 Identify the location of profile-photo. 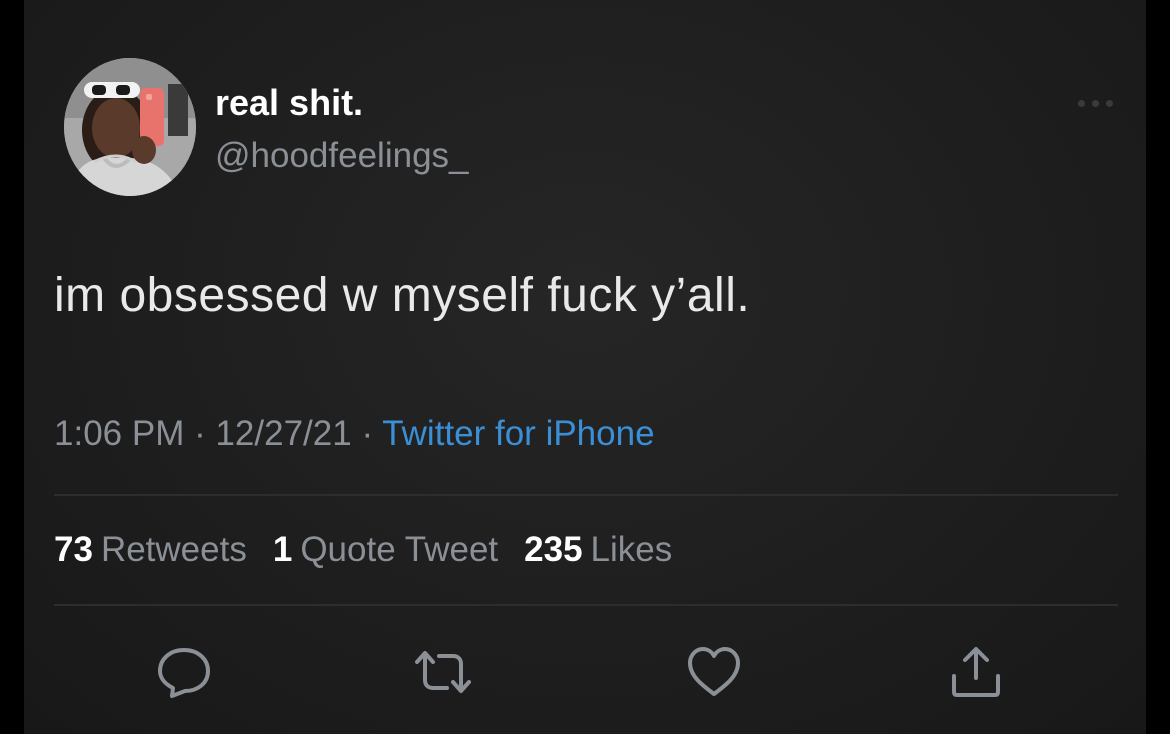
(130, 127).